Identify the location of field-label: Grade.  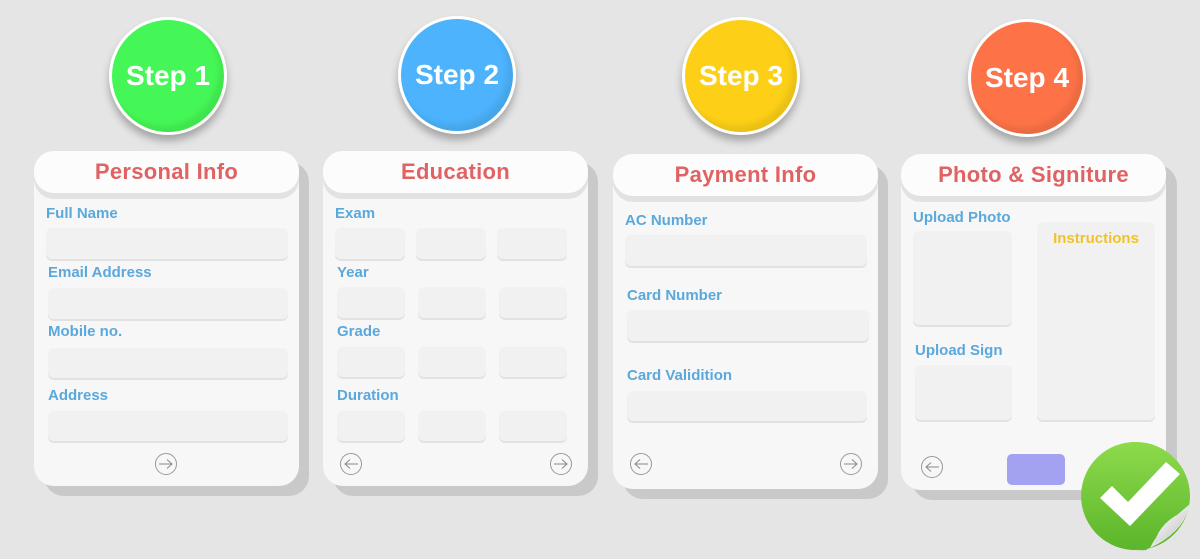
(359, 331).